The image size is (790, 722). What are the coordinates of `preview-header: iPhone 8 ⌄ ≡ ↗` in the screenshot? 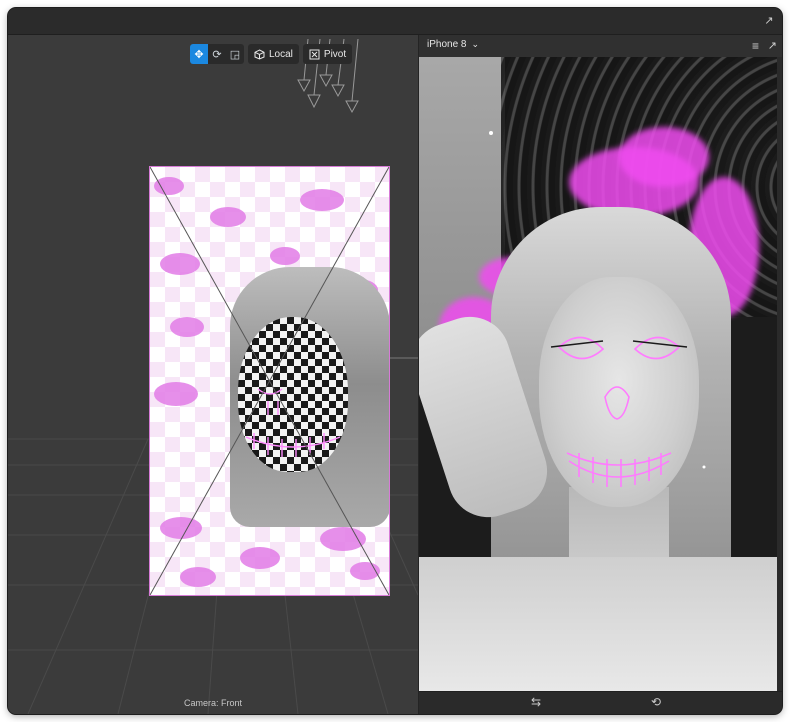 It's located at (600, 46).